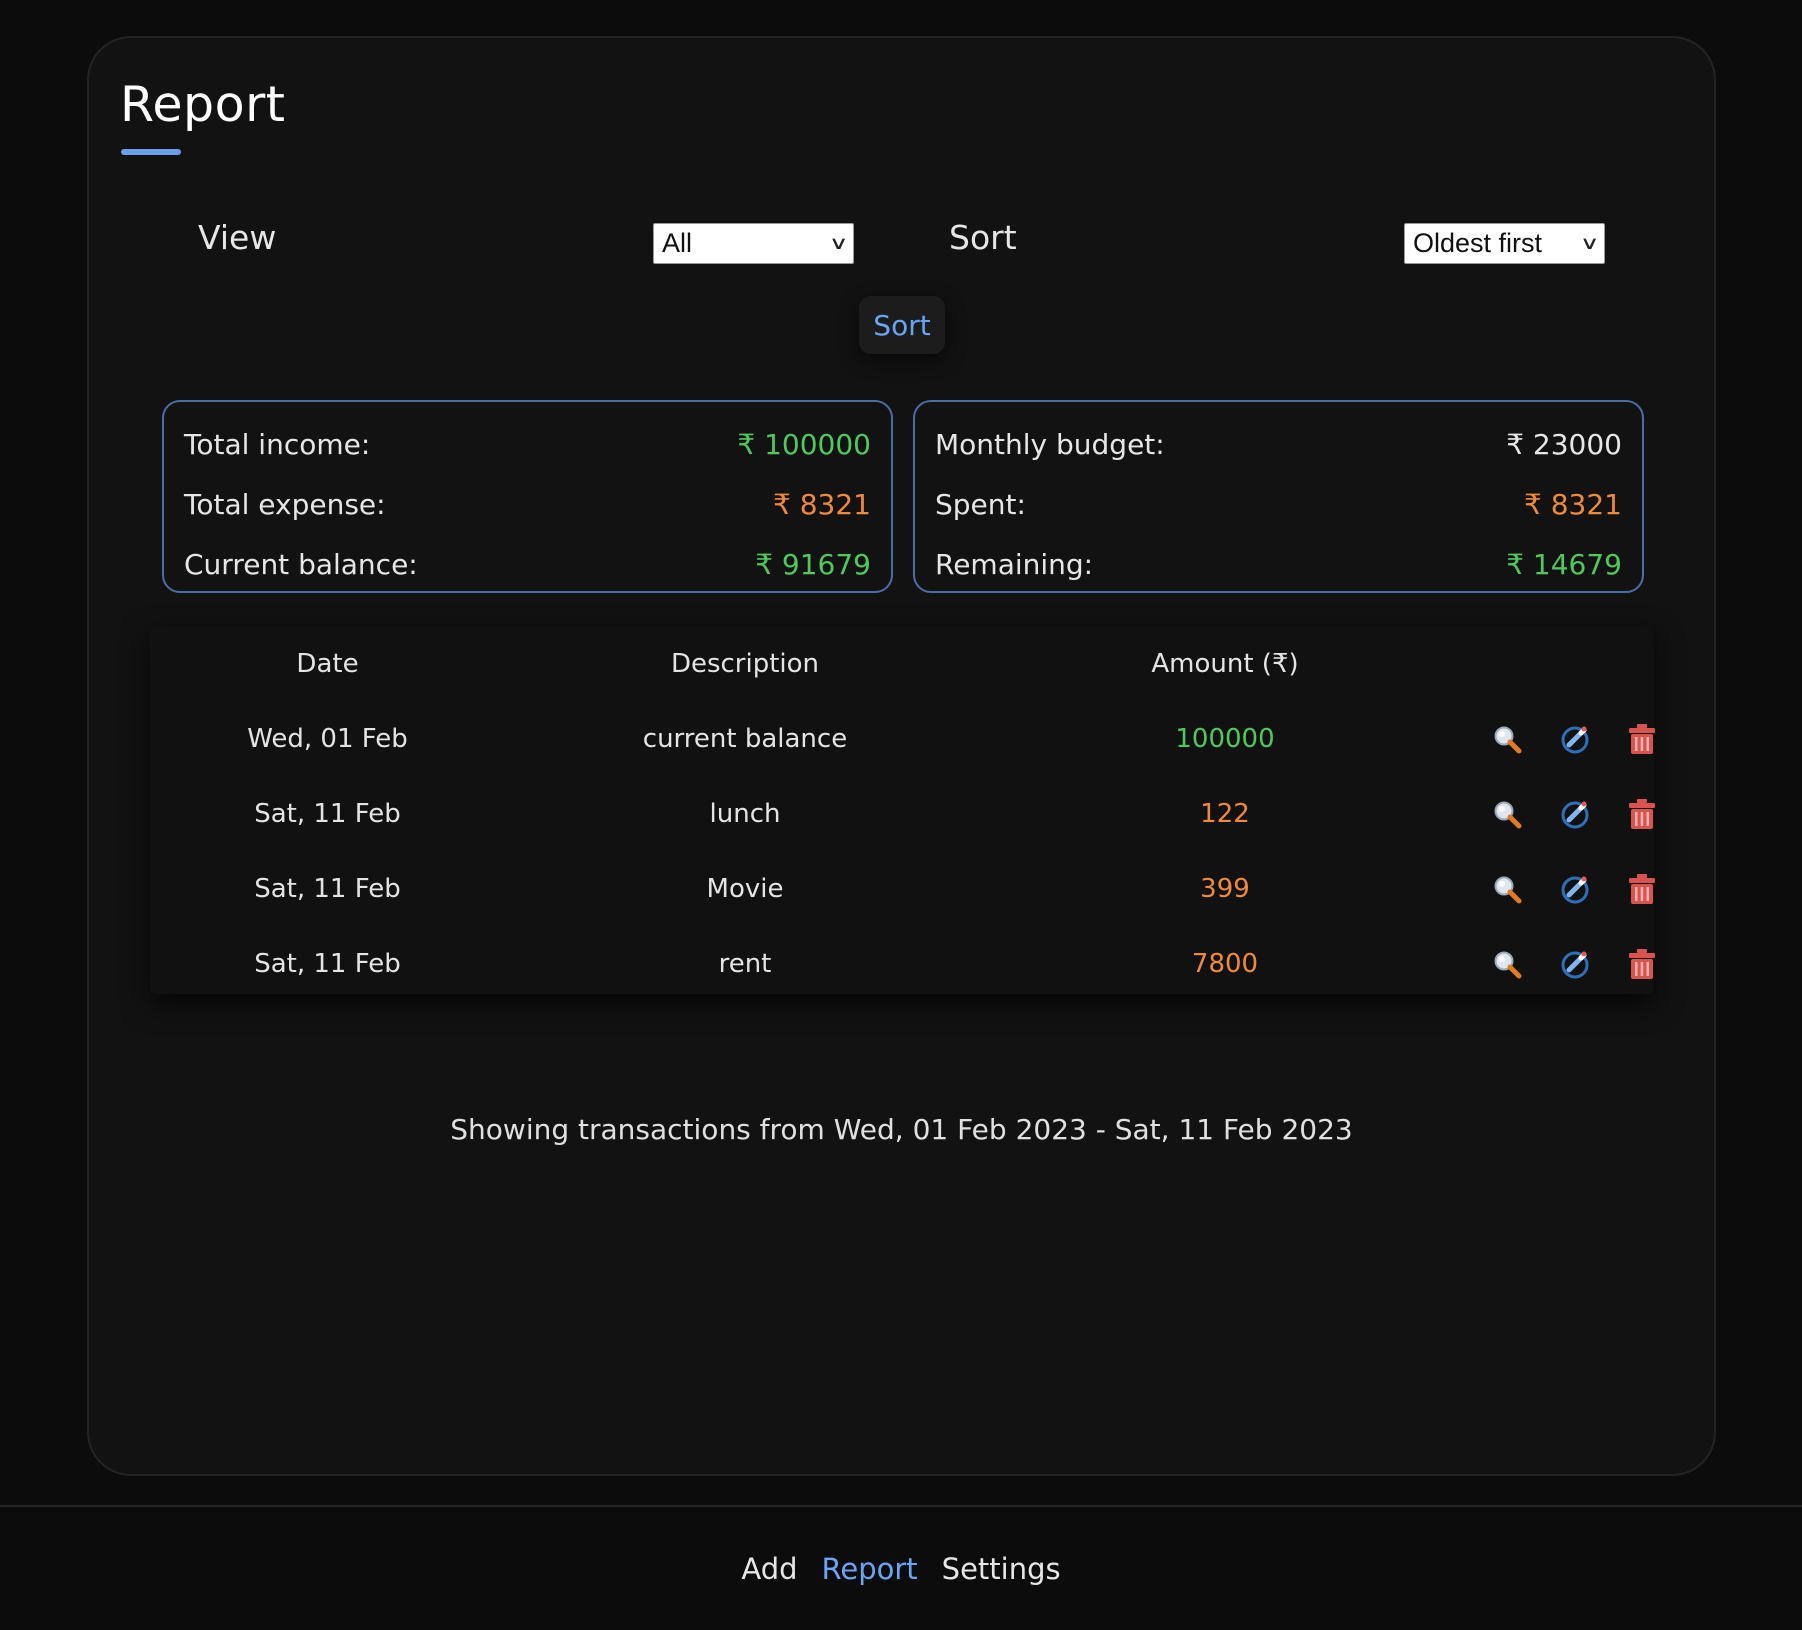  Describe the element at coordinates (753, 243) in the screenshot. I see `view-select: All ∨` at that location.